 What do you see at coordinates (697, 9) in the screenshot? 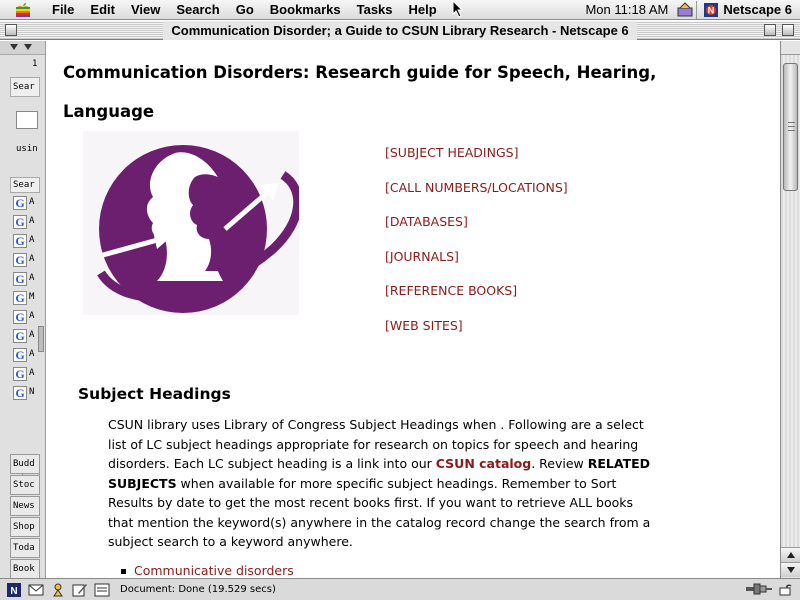
I see `menubar-separator` at bounding box center [697, 9].